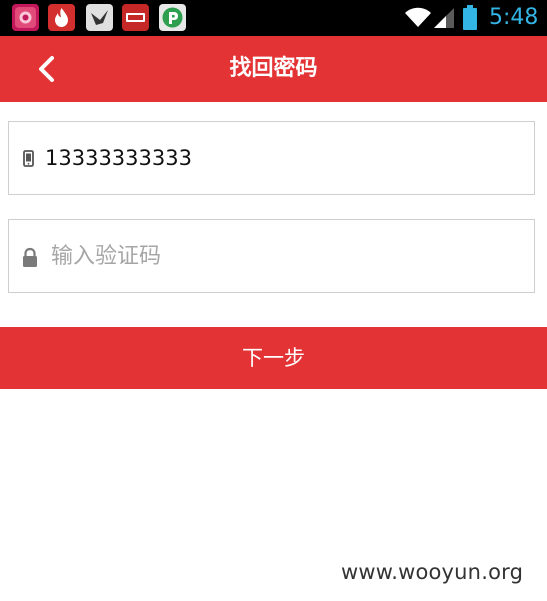 The height and width of the screenshot is (601, 547). I want to click on verification-code-input, so click(286, 256).